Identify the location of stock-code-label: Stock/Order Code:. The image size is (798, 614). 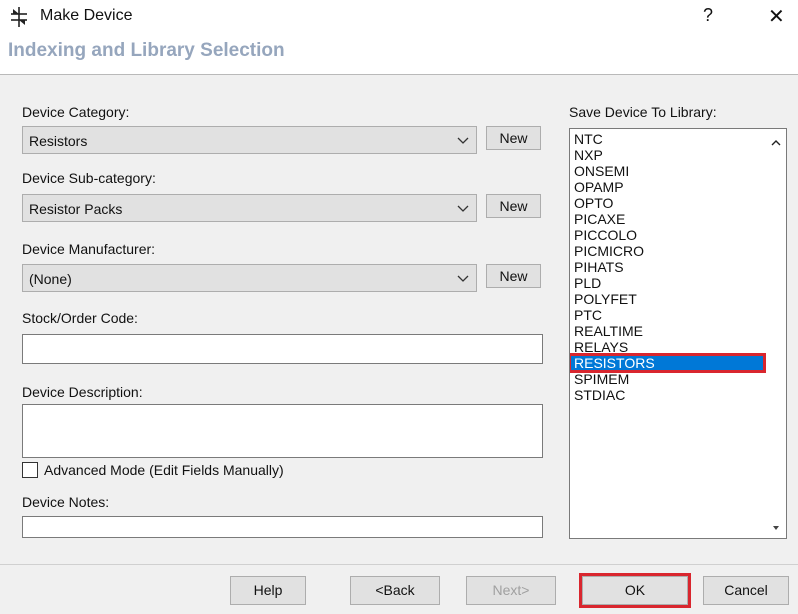
(80, 318).